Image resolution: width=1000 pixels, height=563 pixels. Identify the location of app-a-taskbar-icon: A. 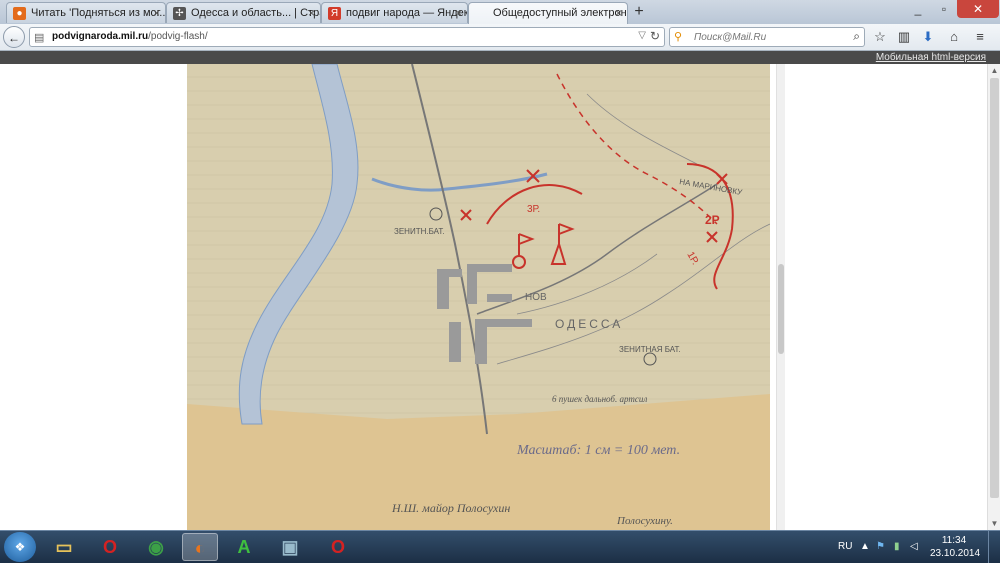
(244, 547).